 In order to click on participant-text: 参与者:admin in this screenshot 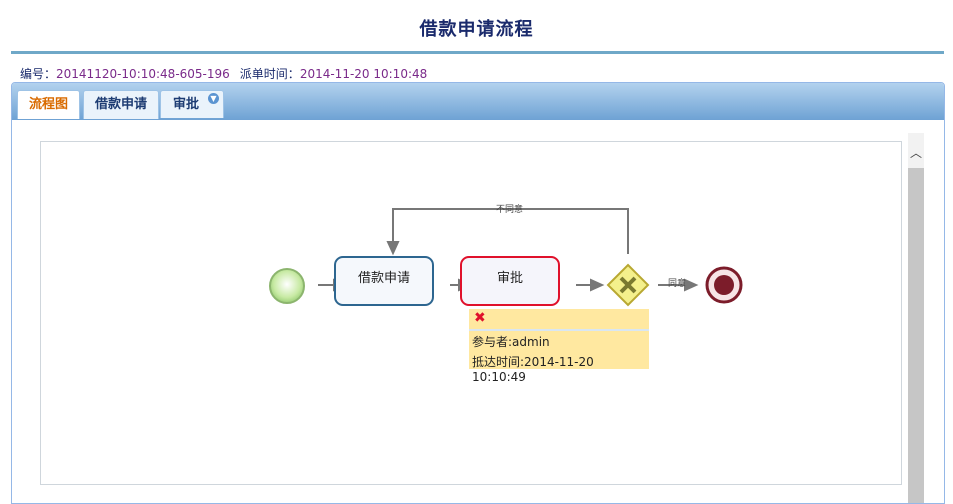, I will do `click(511, 342)`.